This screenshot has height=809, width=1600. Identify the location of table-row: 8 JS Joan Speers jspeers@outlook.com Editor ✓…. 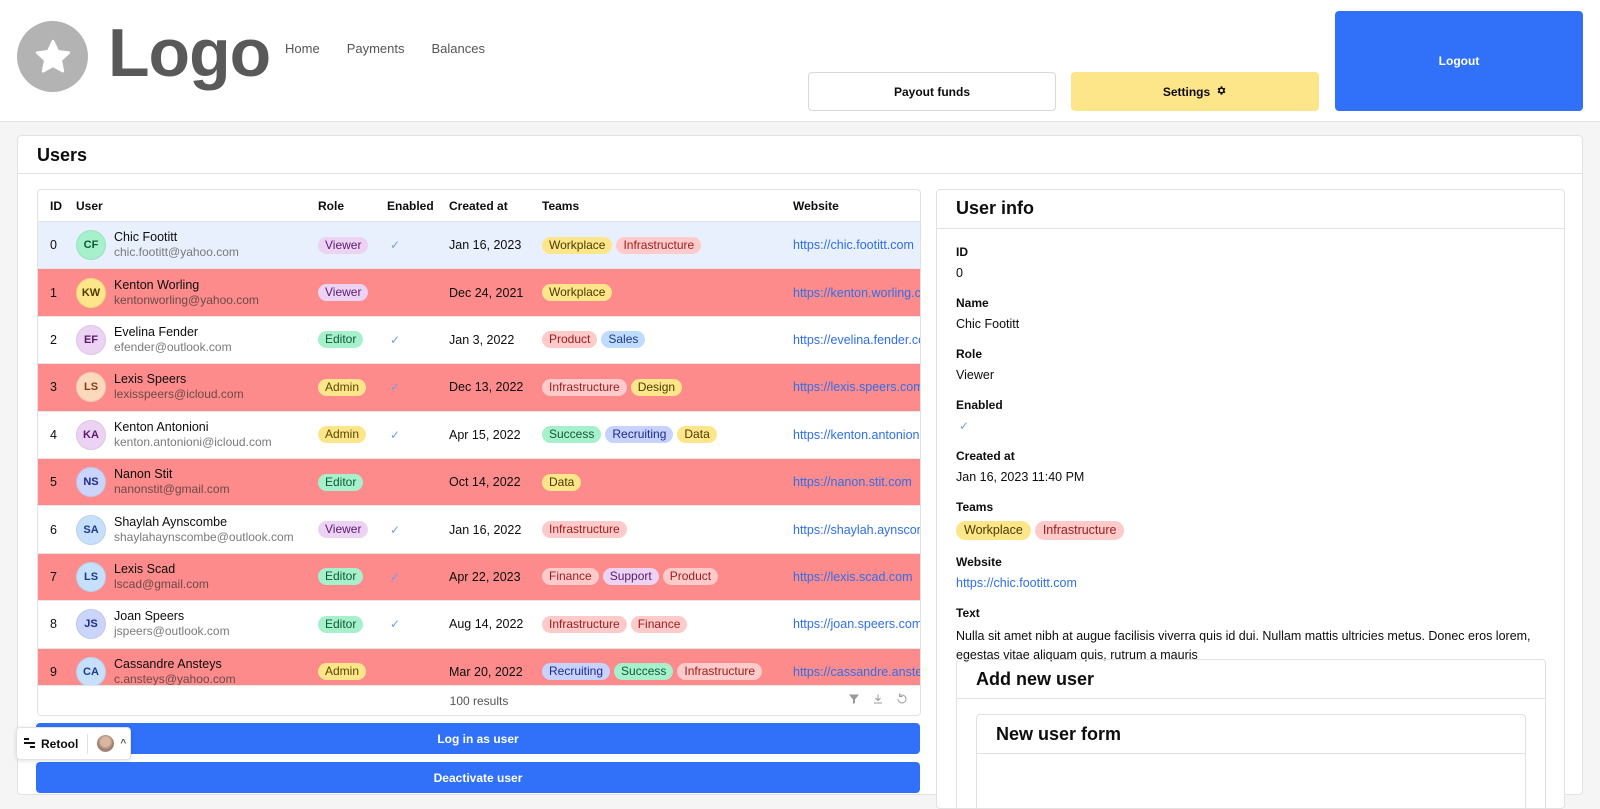
(479, 625).